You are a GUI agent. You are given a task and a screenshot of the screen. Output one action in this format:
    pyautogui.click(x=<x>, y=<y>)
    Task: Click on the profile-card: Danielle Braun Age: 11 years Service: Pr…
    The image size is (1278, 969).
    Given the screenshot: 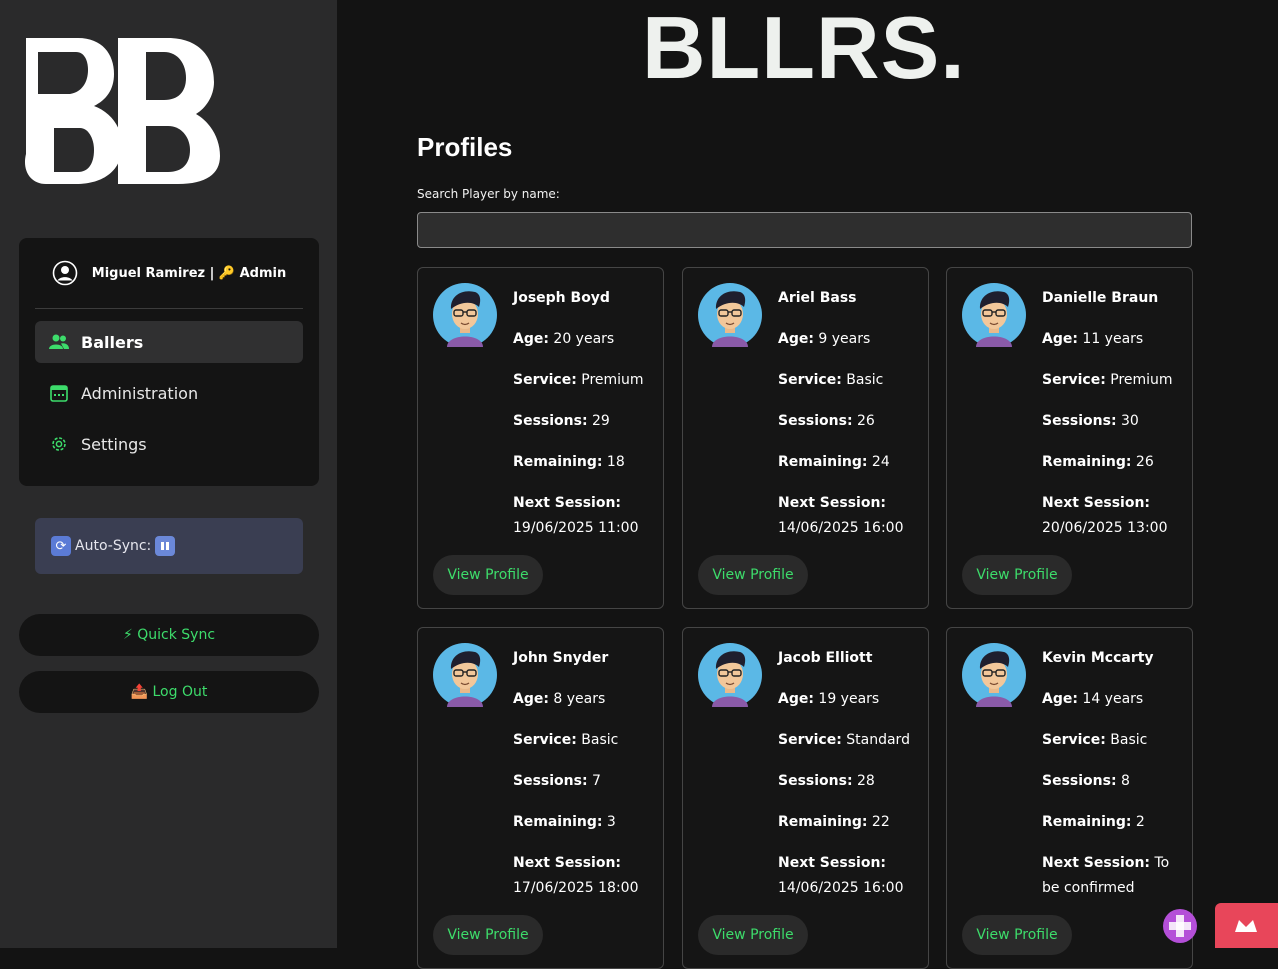 What is the action you would take?
    pyautogui.click(x=1069, y=438)
    